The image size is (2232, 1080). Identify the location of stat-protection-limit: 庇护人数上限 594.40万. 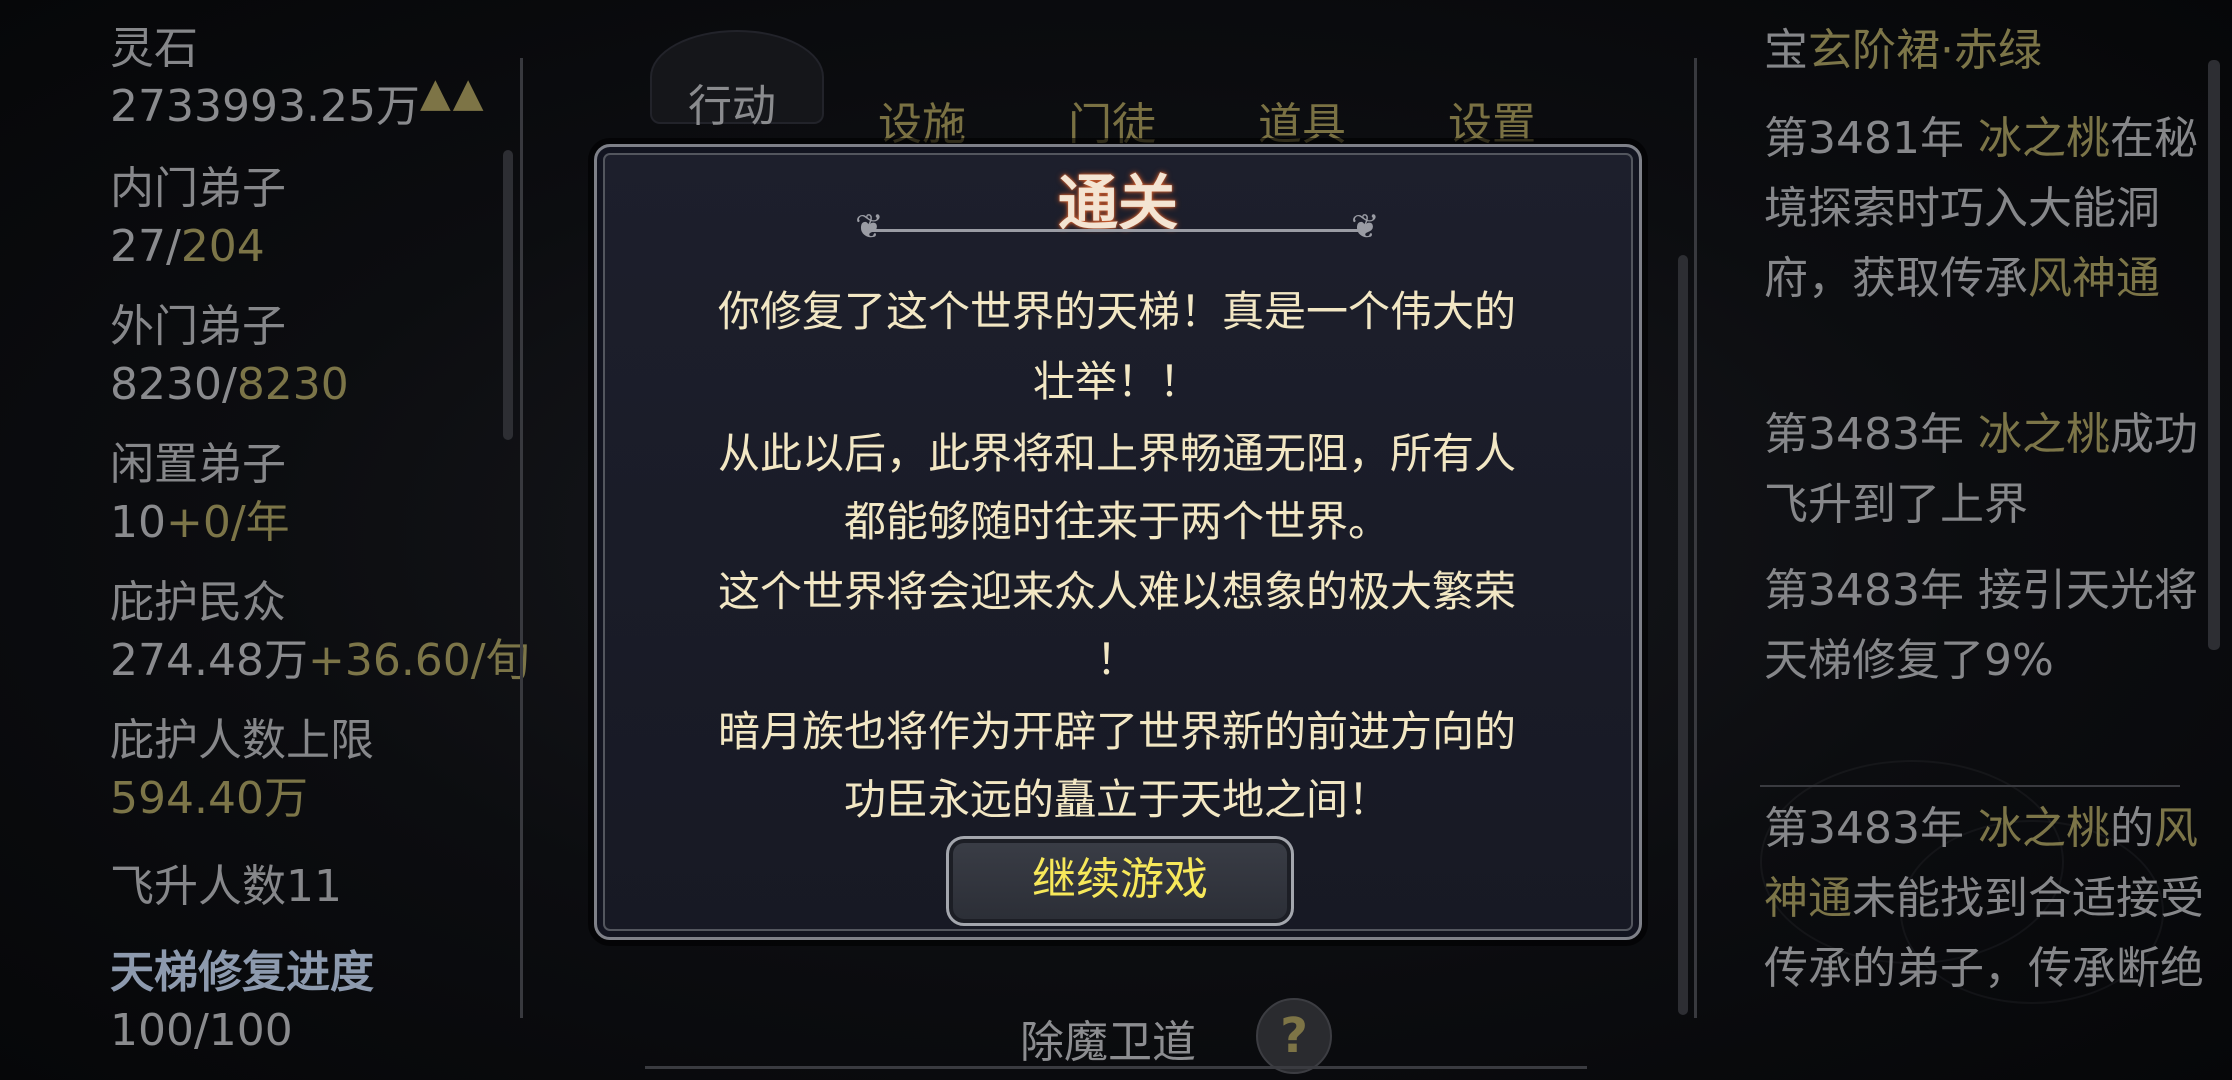
(242, 770).